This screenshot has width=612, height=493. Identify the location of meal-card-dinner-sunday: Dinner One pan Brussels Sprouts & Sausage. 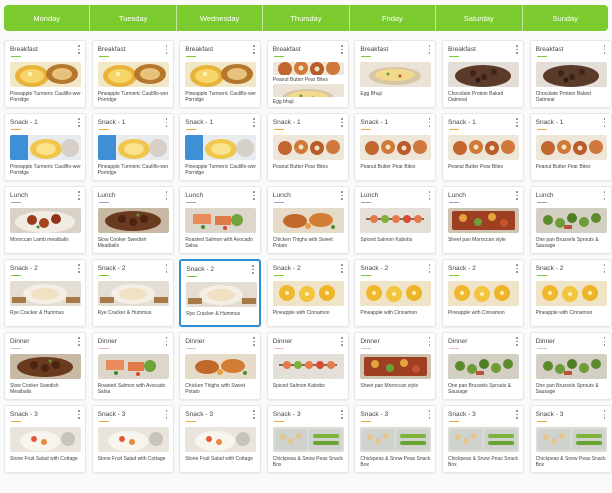
(570, 366).